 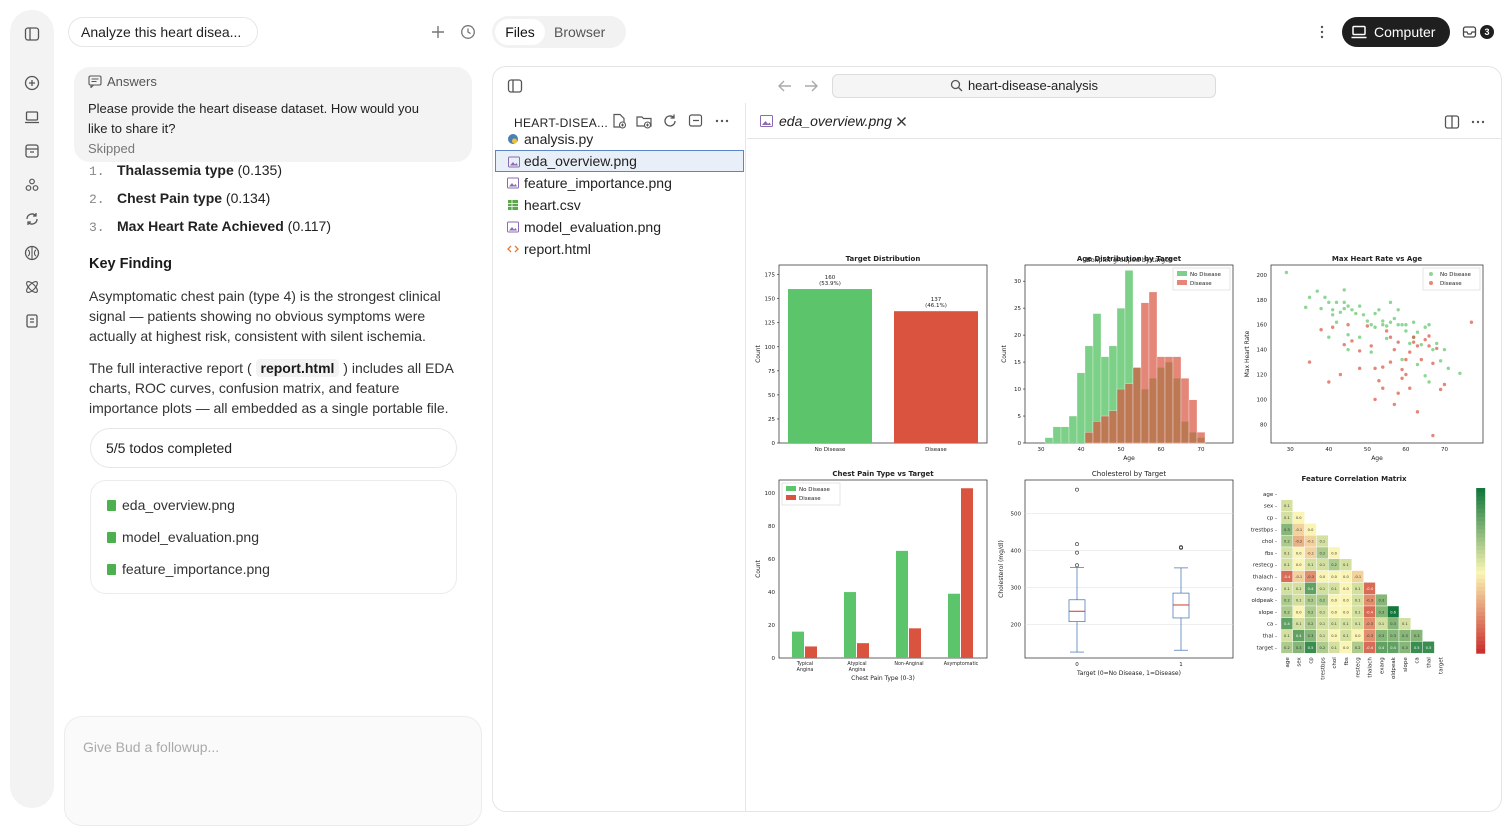 I want to click on tab-files: Files, so click(x=520, y=32).